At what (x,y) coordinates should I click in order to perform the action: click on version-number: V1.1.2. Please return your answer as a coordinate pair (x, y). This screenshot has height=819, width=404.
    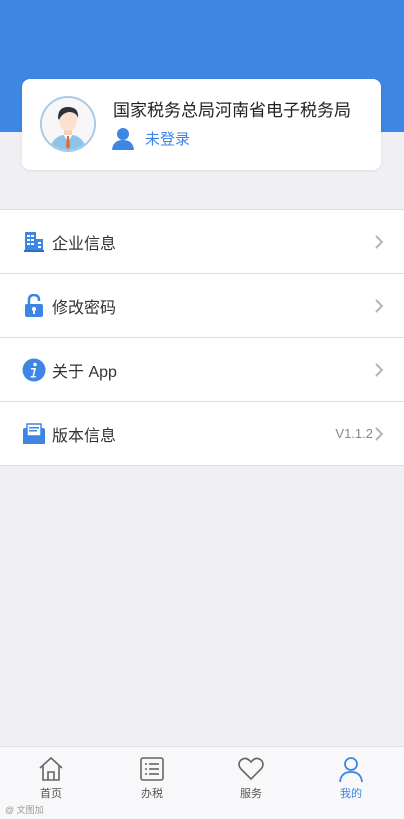
    Looking at the image, I should click on (354, 433).